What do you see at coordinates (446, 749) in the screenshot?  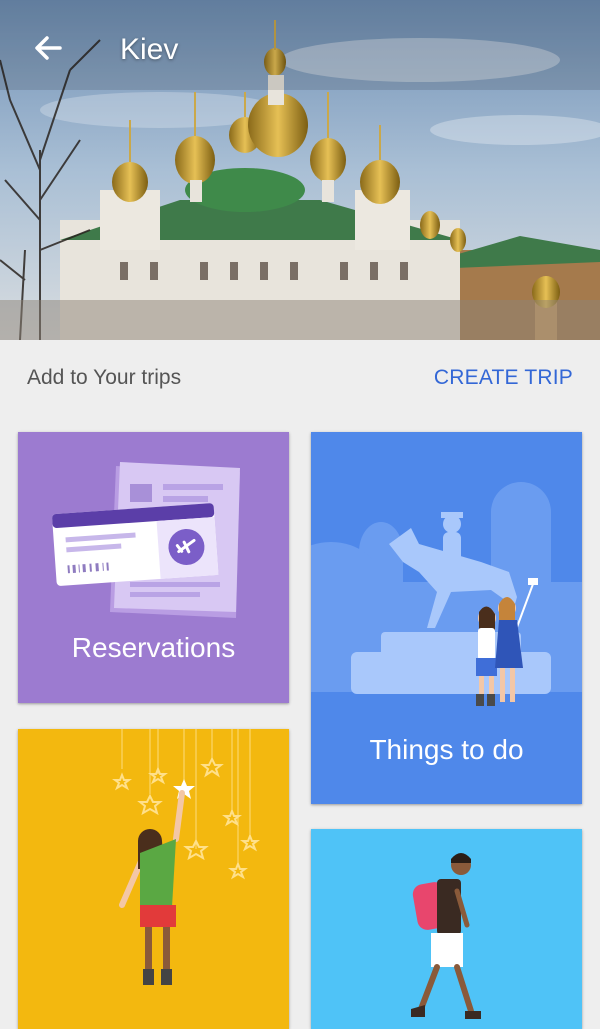 I see `things-to-do-label: Things to do` at bounding box center [446, 749].